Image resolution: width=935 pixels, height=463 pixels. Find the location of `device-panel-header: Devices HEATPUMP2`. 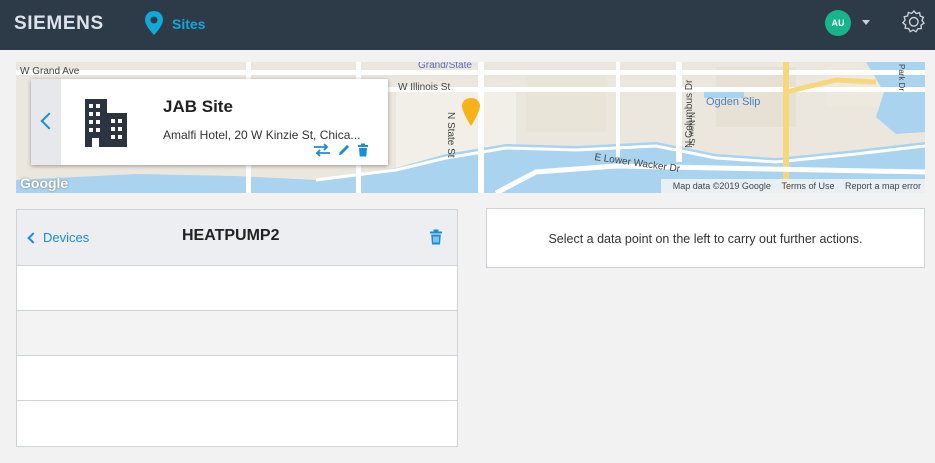

device-panel-header: Devices HEATPUMP2 is located at coordinates (237, 238).